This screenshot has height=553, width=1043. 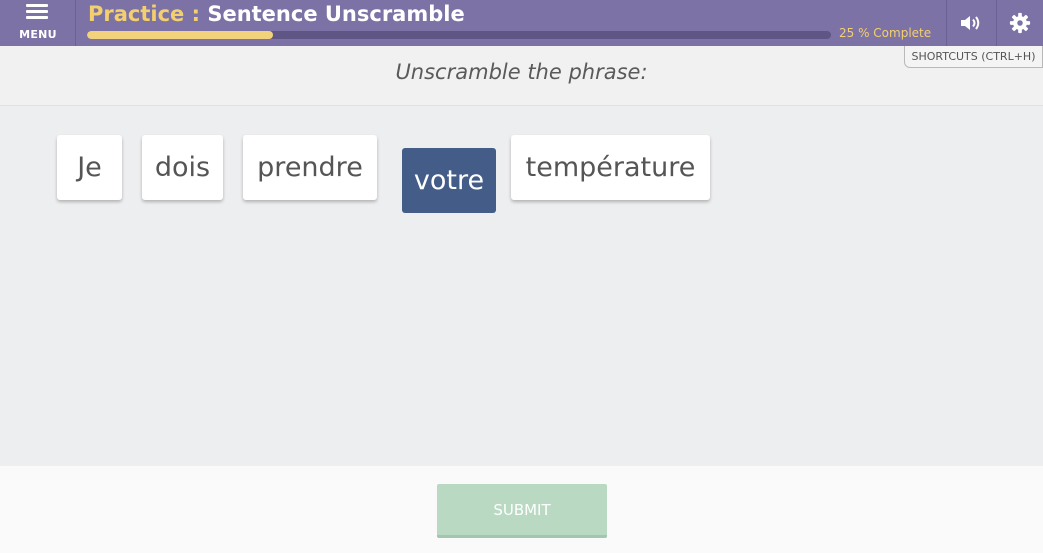 I want to click on word-tile-prendre: prendre, so click(x=310, y=167).